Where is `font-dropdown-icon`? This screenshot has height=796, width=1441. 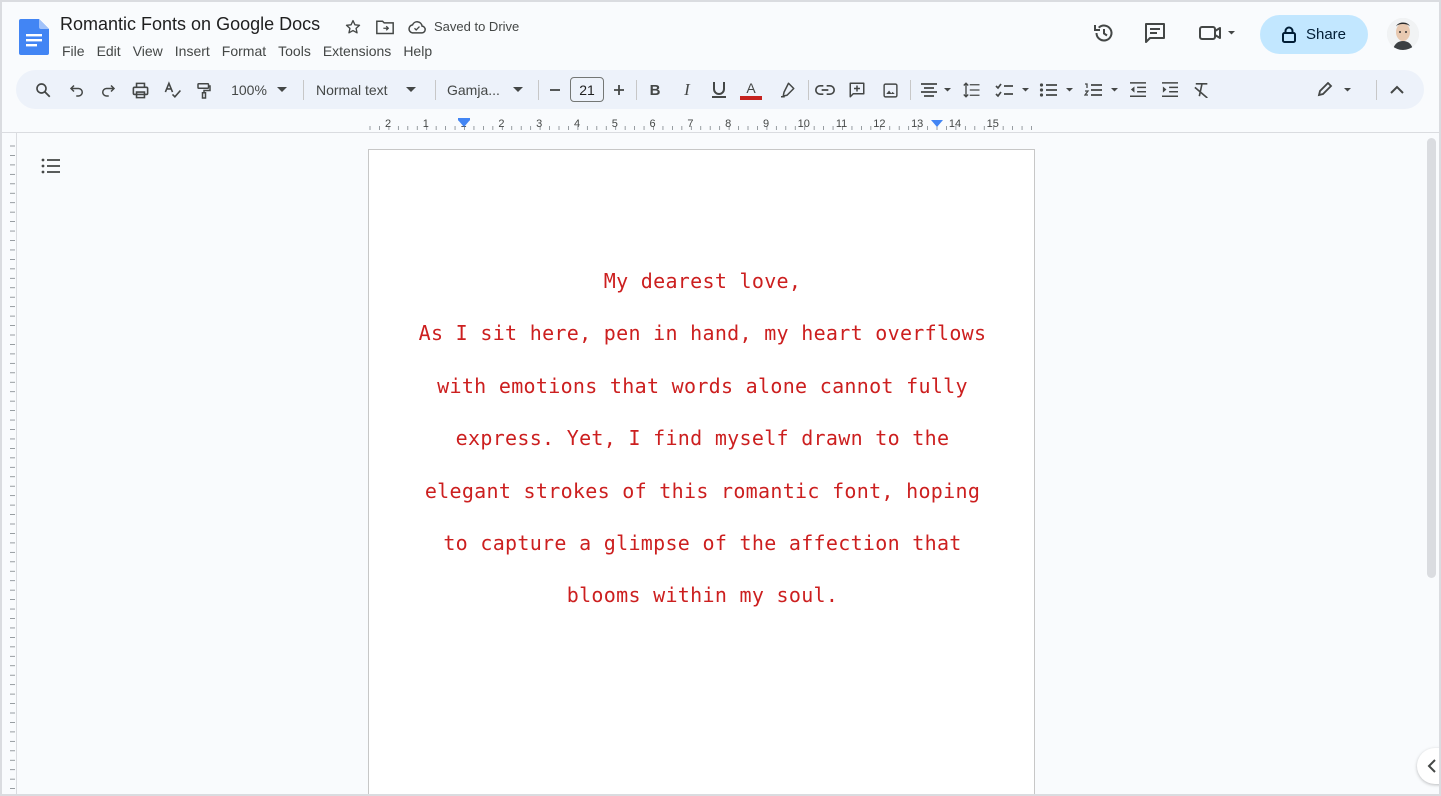
font-dropdown-icon is located at coordinates (518, 90).